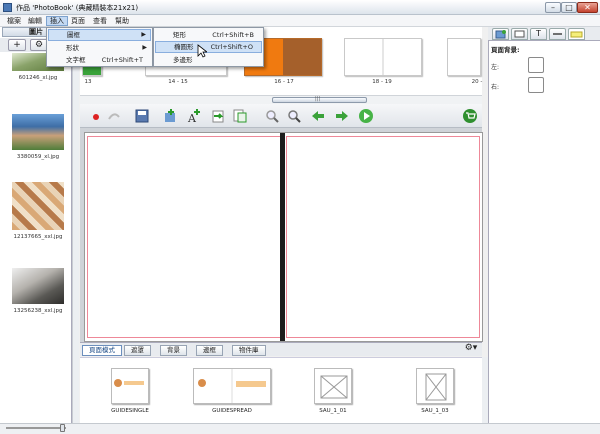 Image resolution: width=600 pixels, height=434 pixels. Describe the element at coordinates (57, 21) in the screenshot. I see `menu-insert: 插入` at that location.